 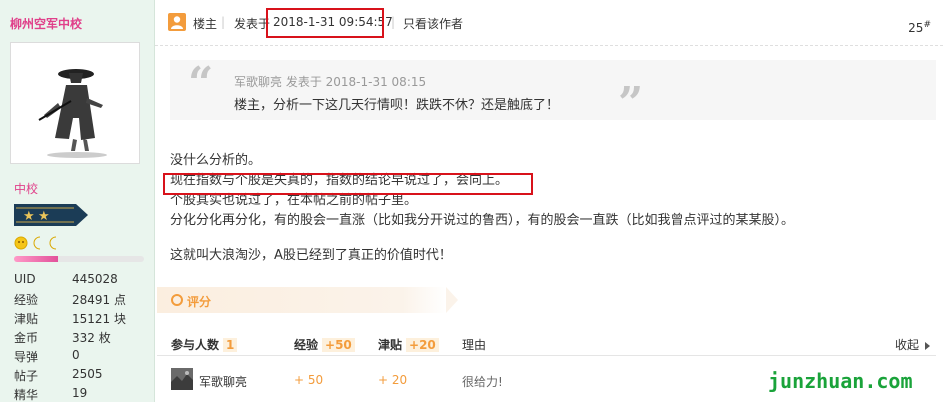 What do you see at coordinates (482, 382) in the screenshot?
I see `rater-reason: 很给力!` at bounding box center [482, 382].